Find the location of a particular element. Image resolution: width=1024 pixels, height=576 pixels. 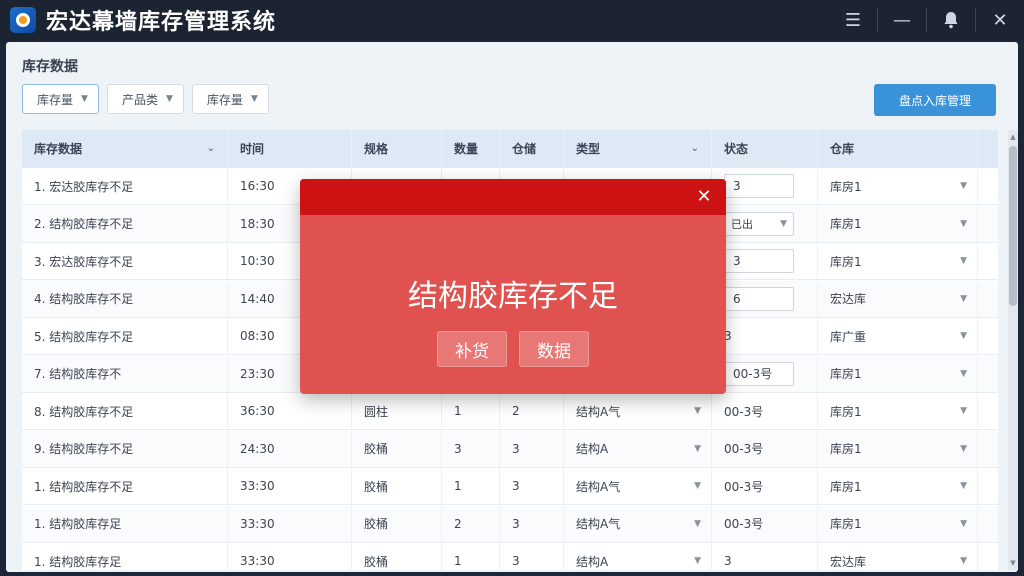

table-row: 1. 结构胶库存足 33:30 胶桶 1 3 结构A ▼ 3 宏达库 ▼ is located at coordinates (510, 557).